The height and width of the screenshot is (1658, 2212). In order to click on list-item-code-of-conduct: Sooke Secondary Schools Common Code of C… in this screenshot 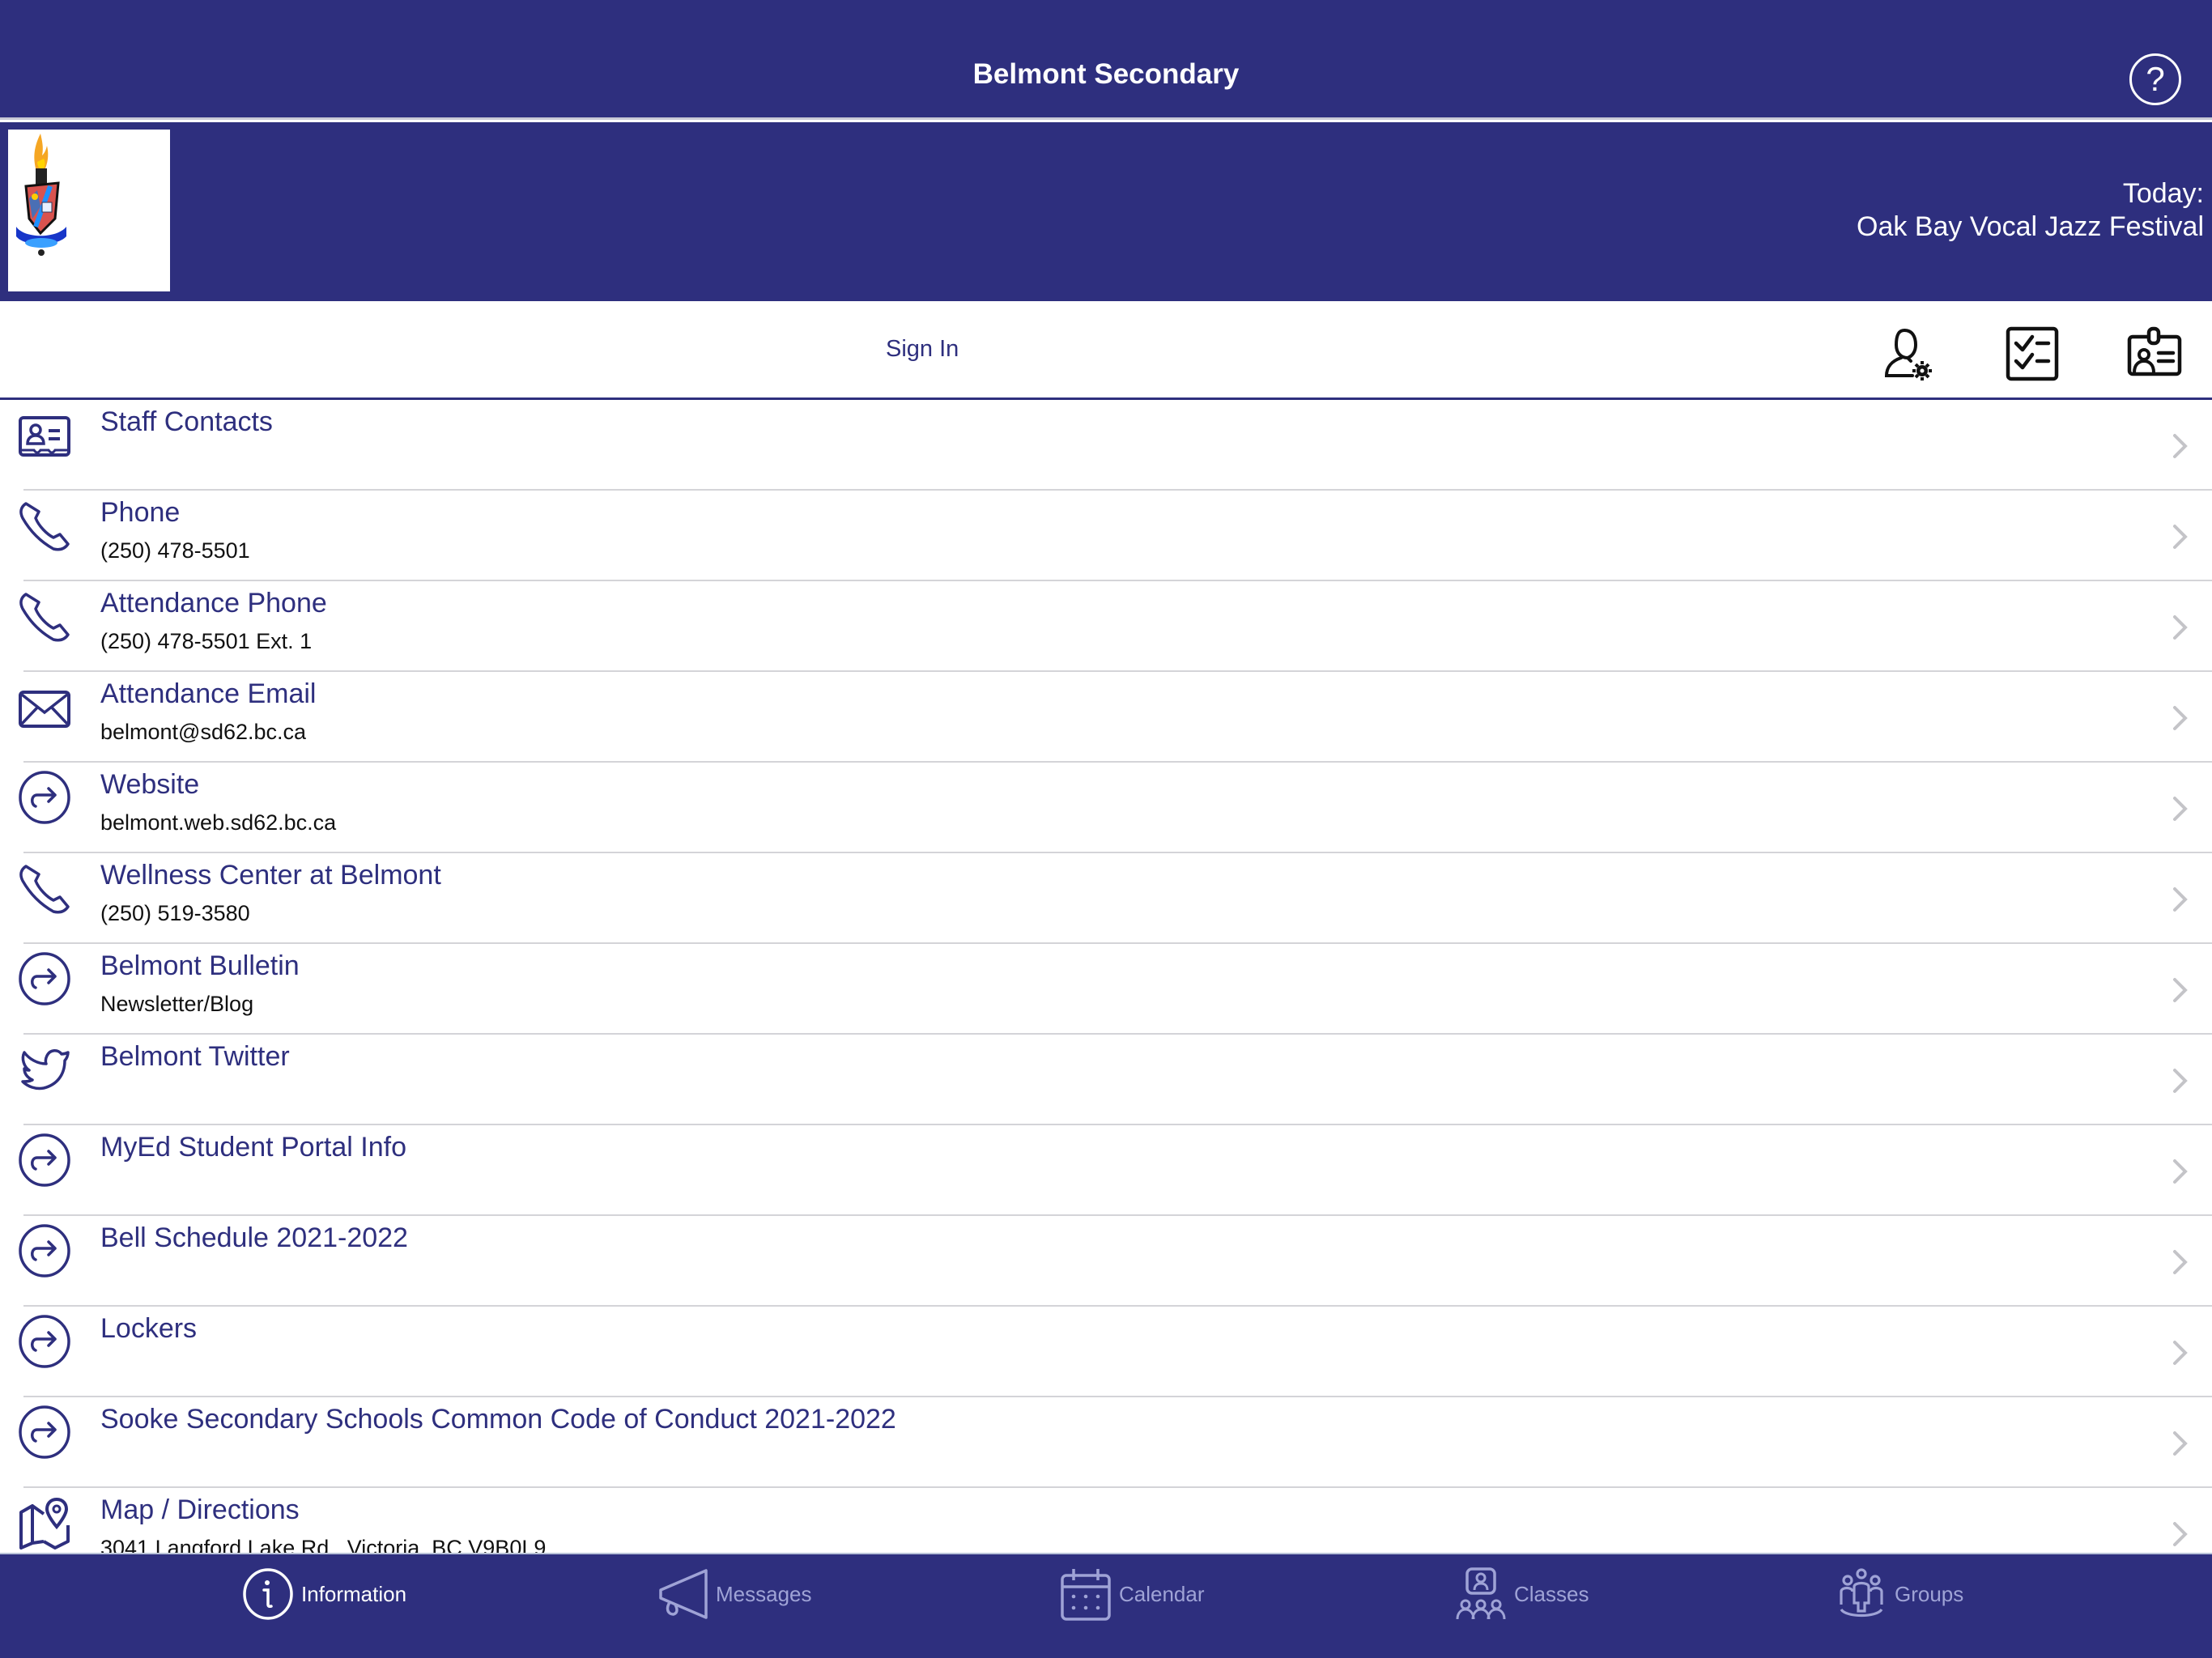, I will do `click(1106, 1442)`.